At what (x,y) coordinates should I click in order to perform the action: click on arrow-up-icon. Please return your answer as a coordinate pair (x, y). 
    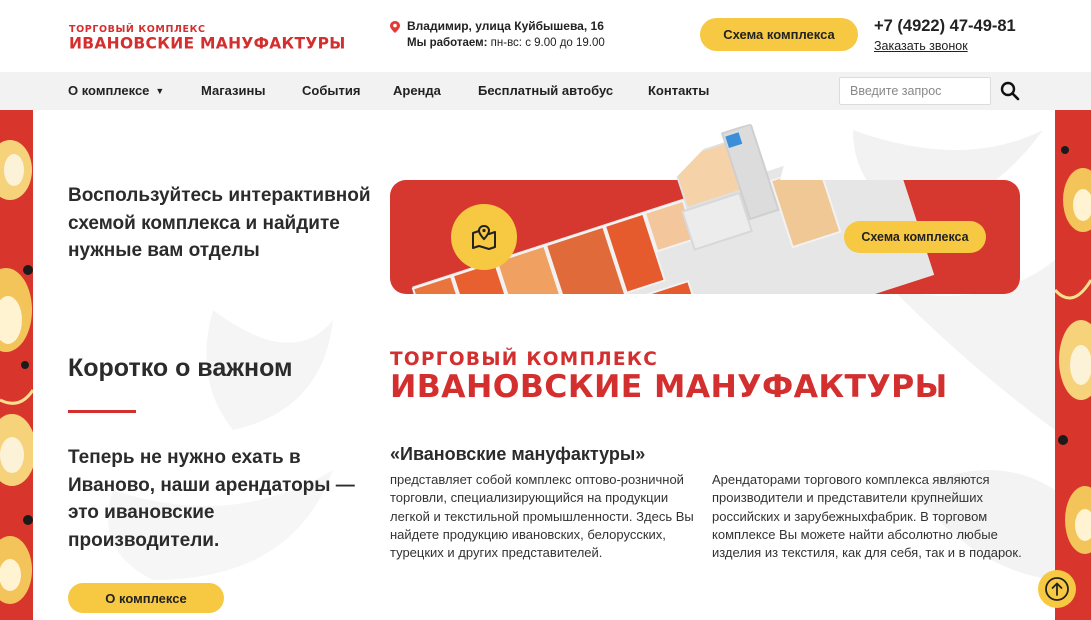
    Looking at the image, I should click on (1057, 589).